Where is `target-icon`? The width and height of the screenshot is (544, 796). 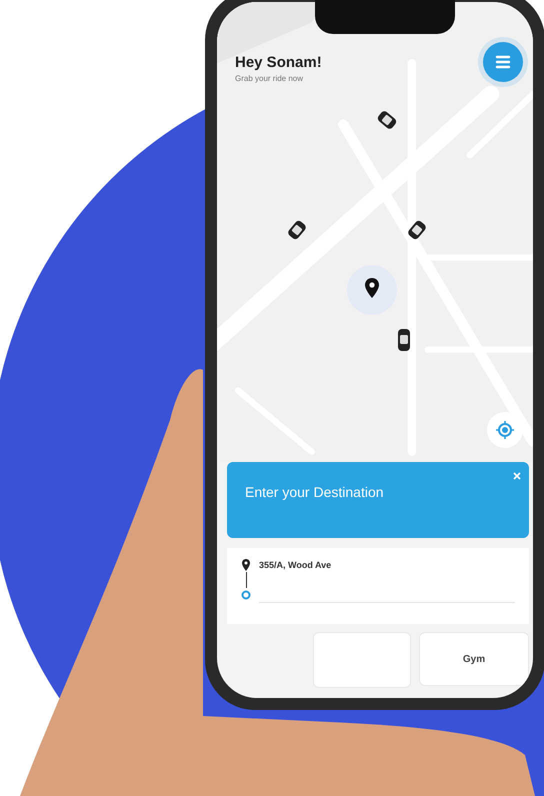
target-icon is located at coordinates (505, 430).